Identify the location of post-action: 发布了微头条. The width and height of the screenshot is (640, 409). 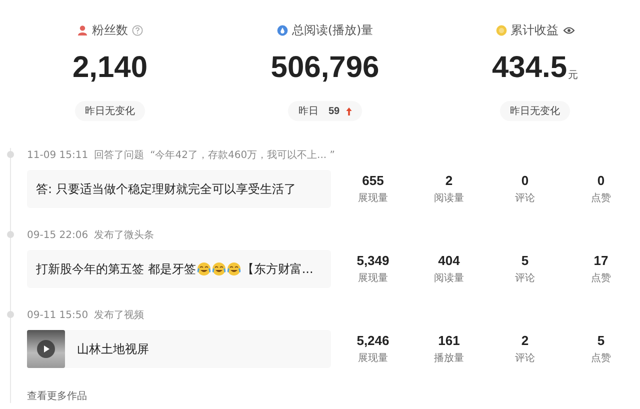
(124, 235).